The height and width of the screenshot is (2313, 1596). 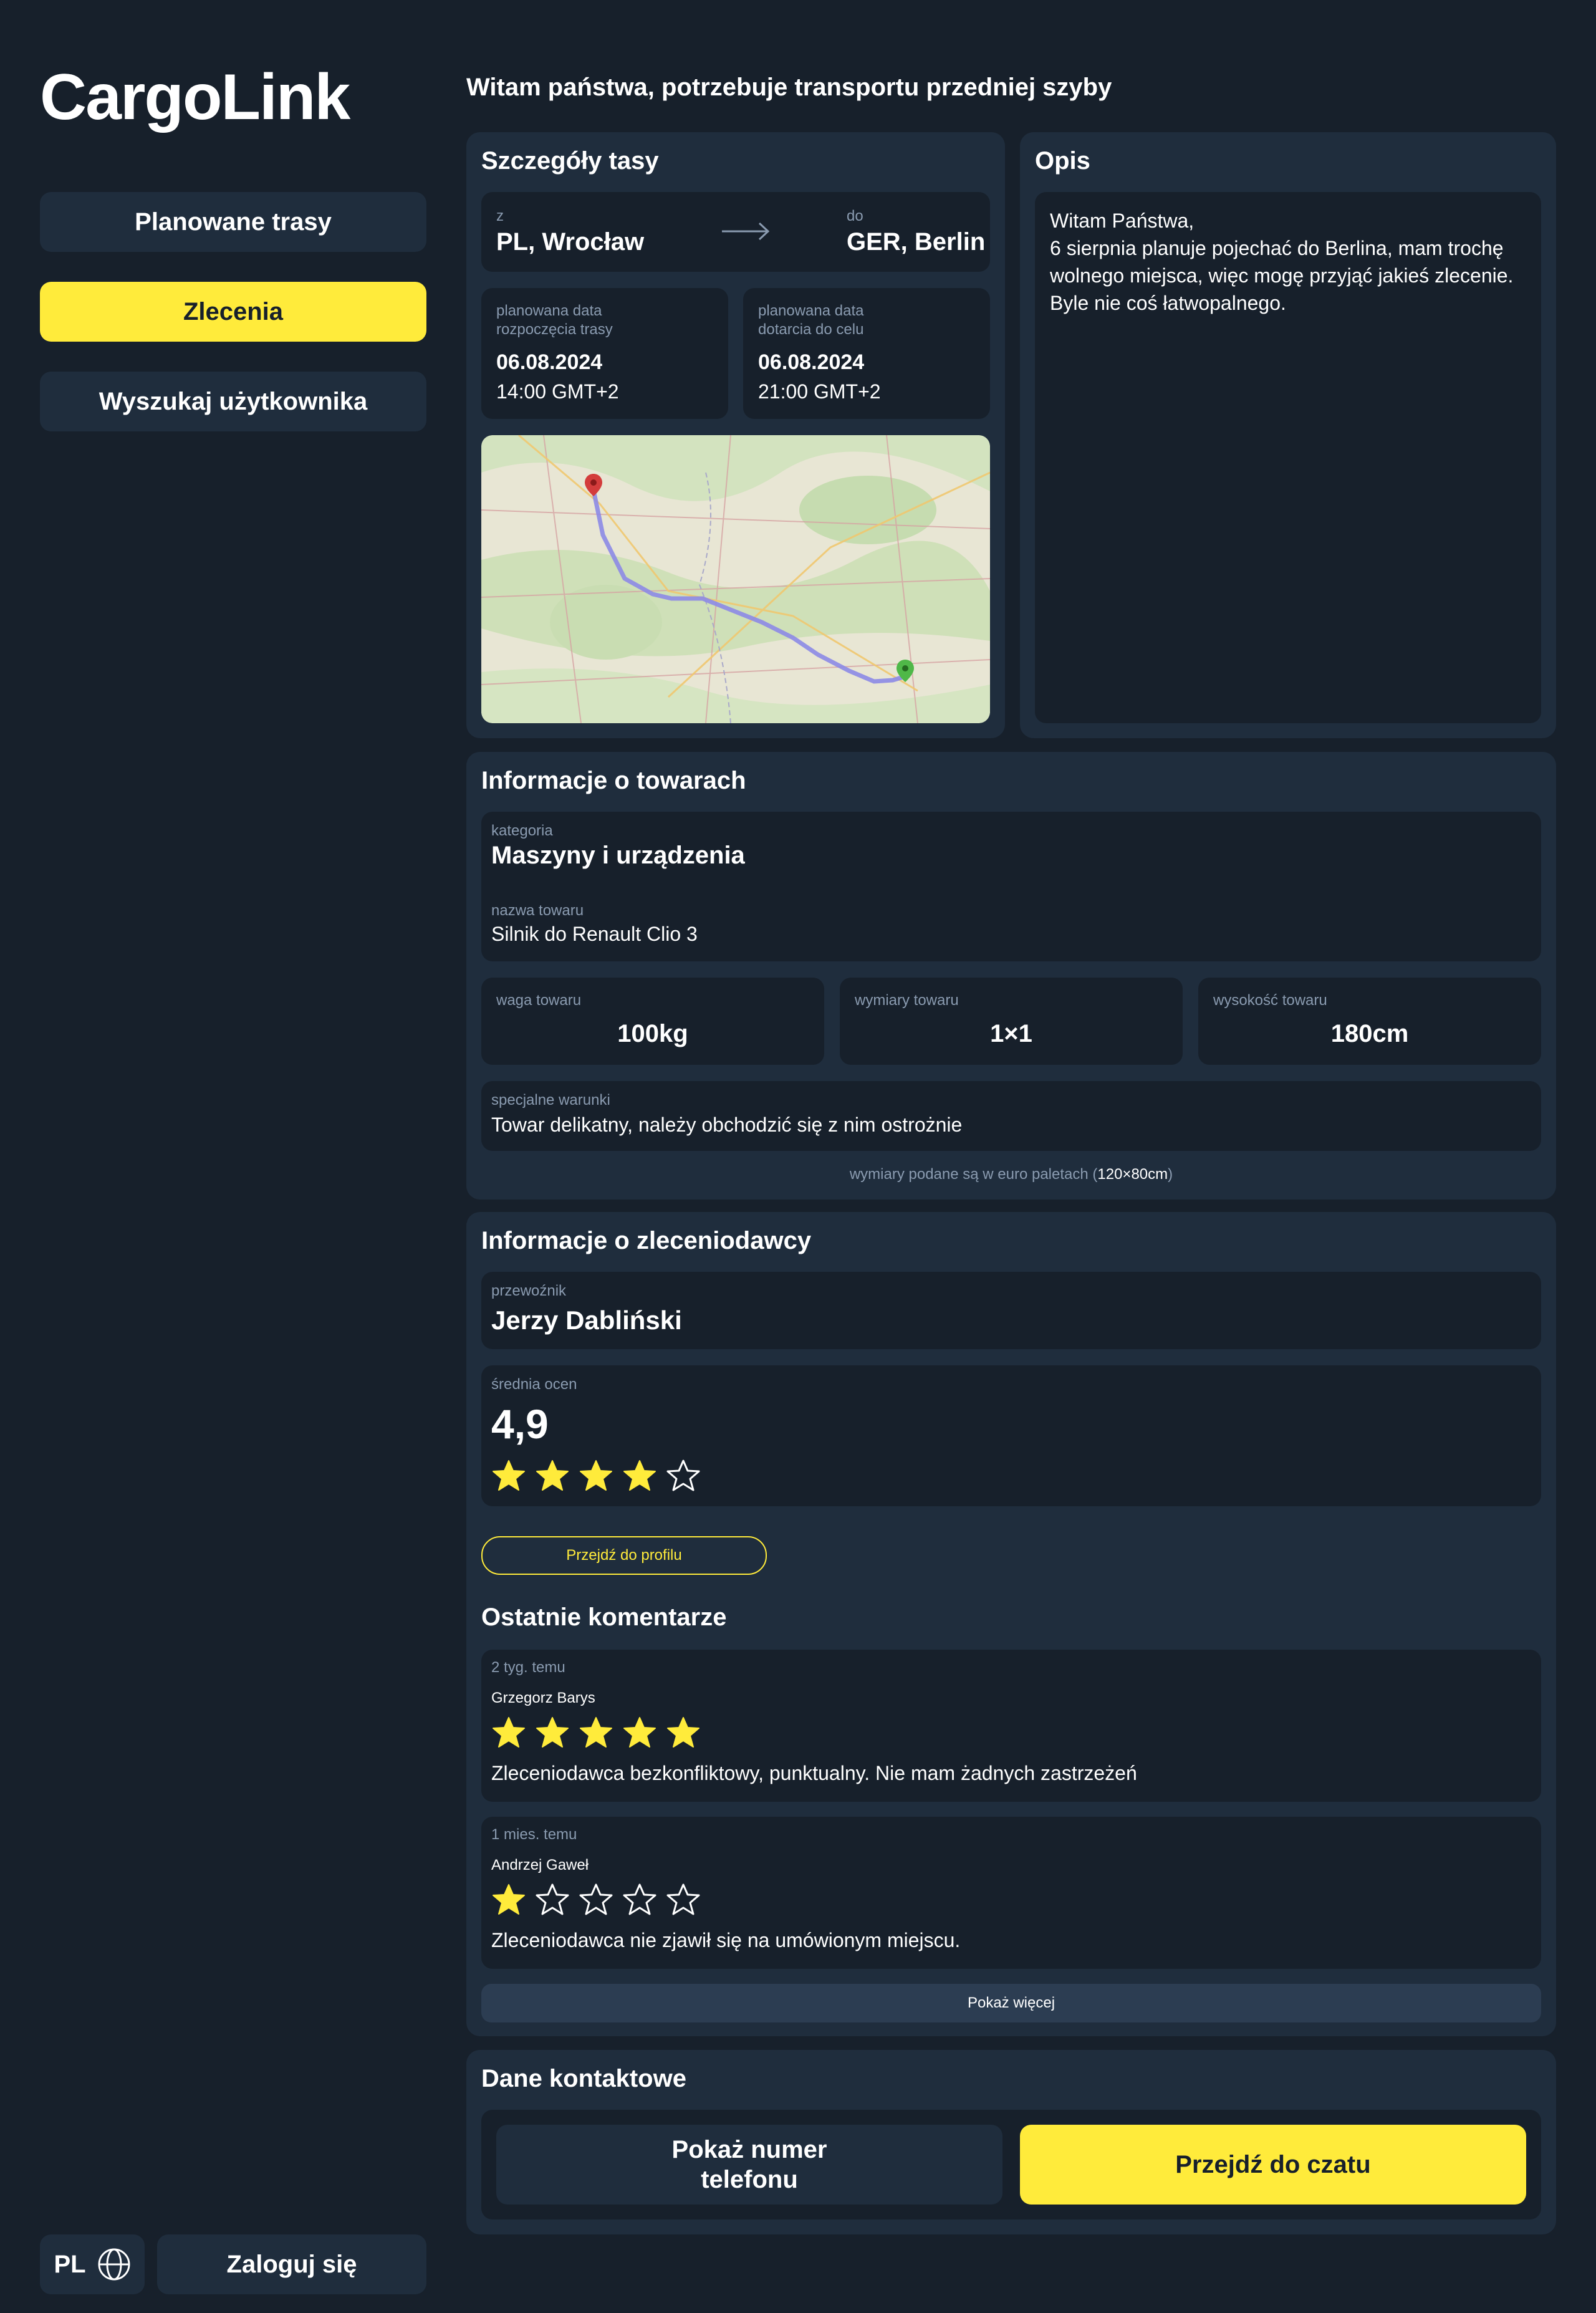 What do you see at coordinates (550, 1100) in the screenshot?
I see `special-conditions-label: specjalne warunki` at bounding box center [550, 1100].